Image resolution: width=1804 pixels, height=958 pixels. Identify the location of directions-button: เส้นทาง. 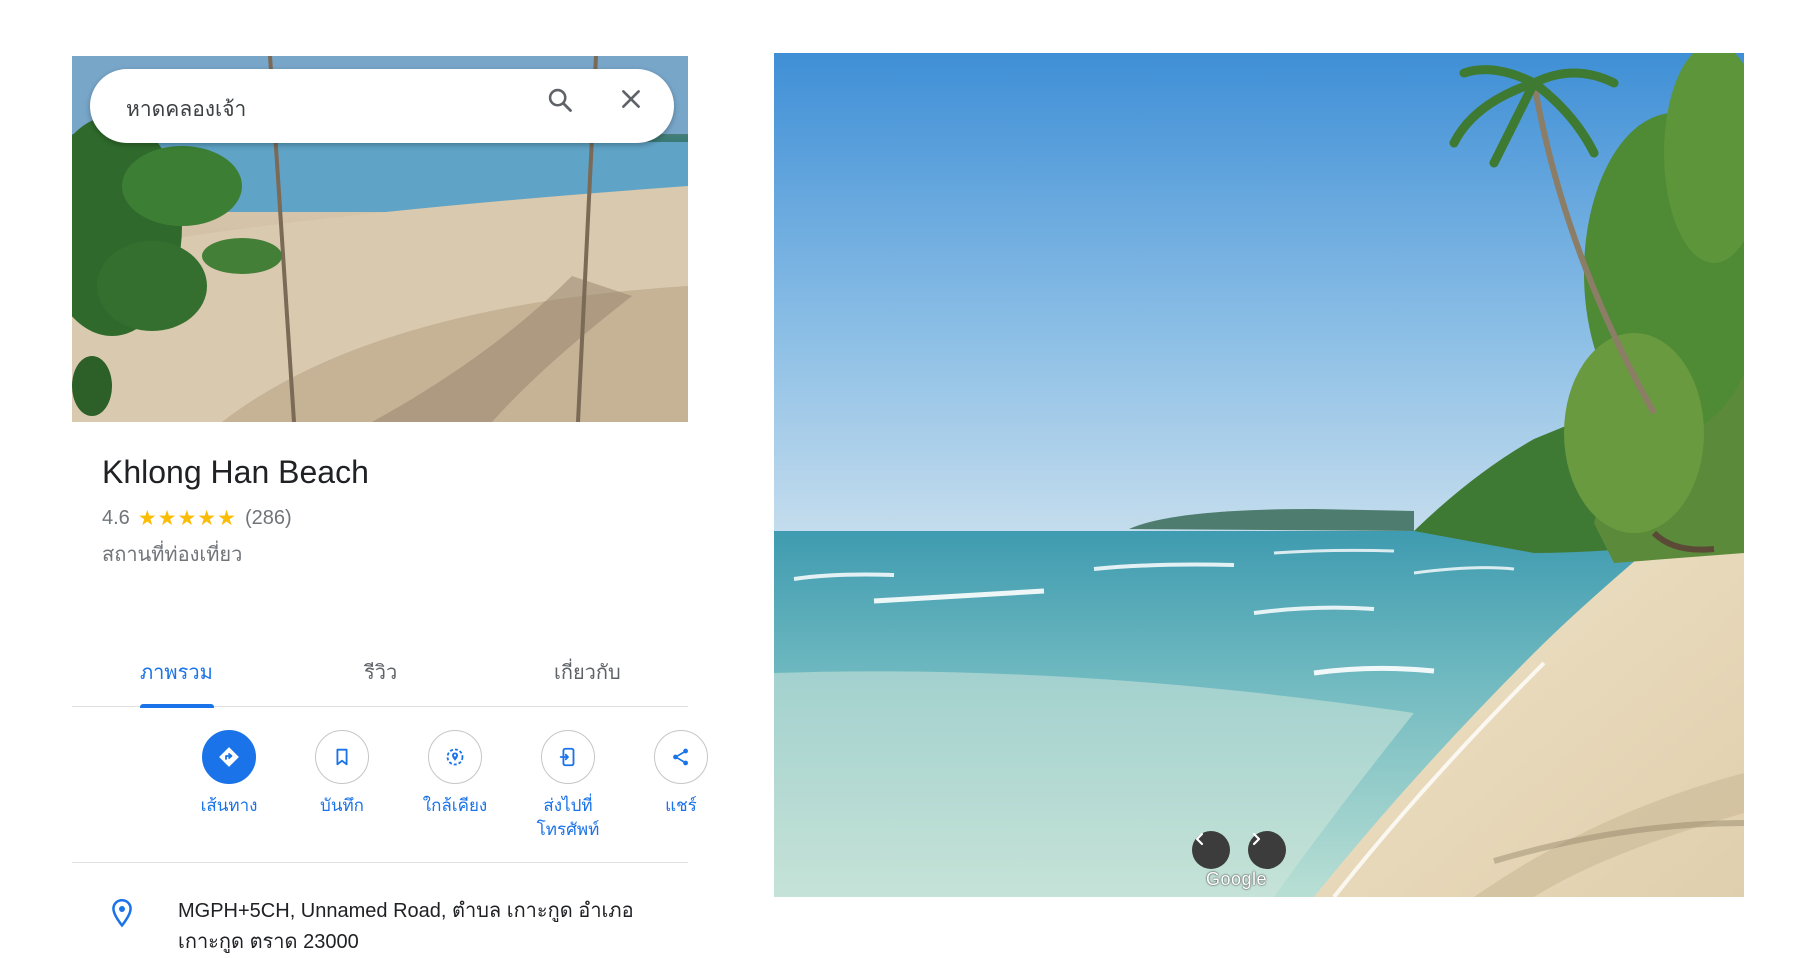
(229, 774).